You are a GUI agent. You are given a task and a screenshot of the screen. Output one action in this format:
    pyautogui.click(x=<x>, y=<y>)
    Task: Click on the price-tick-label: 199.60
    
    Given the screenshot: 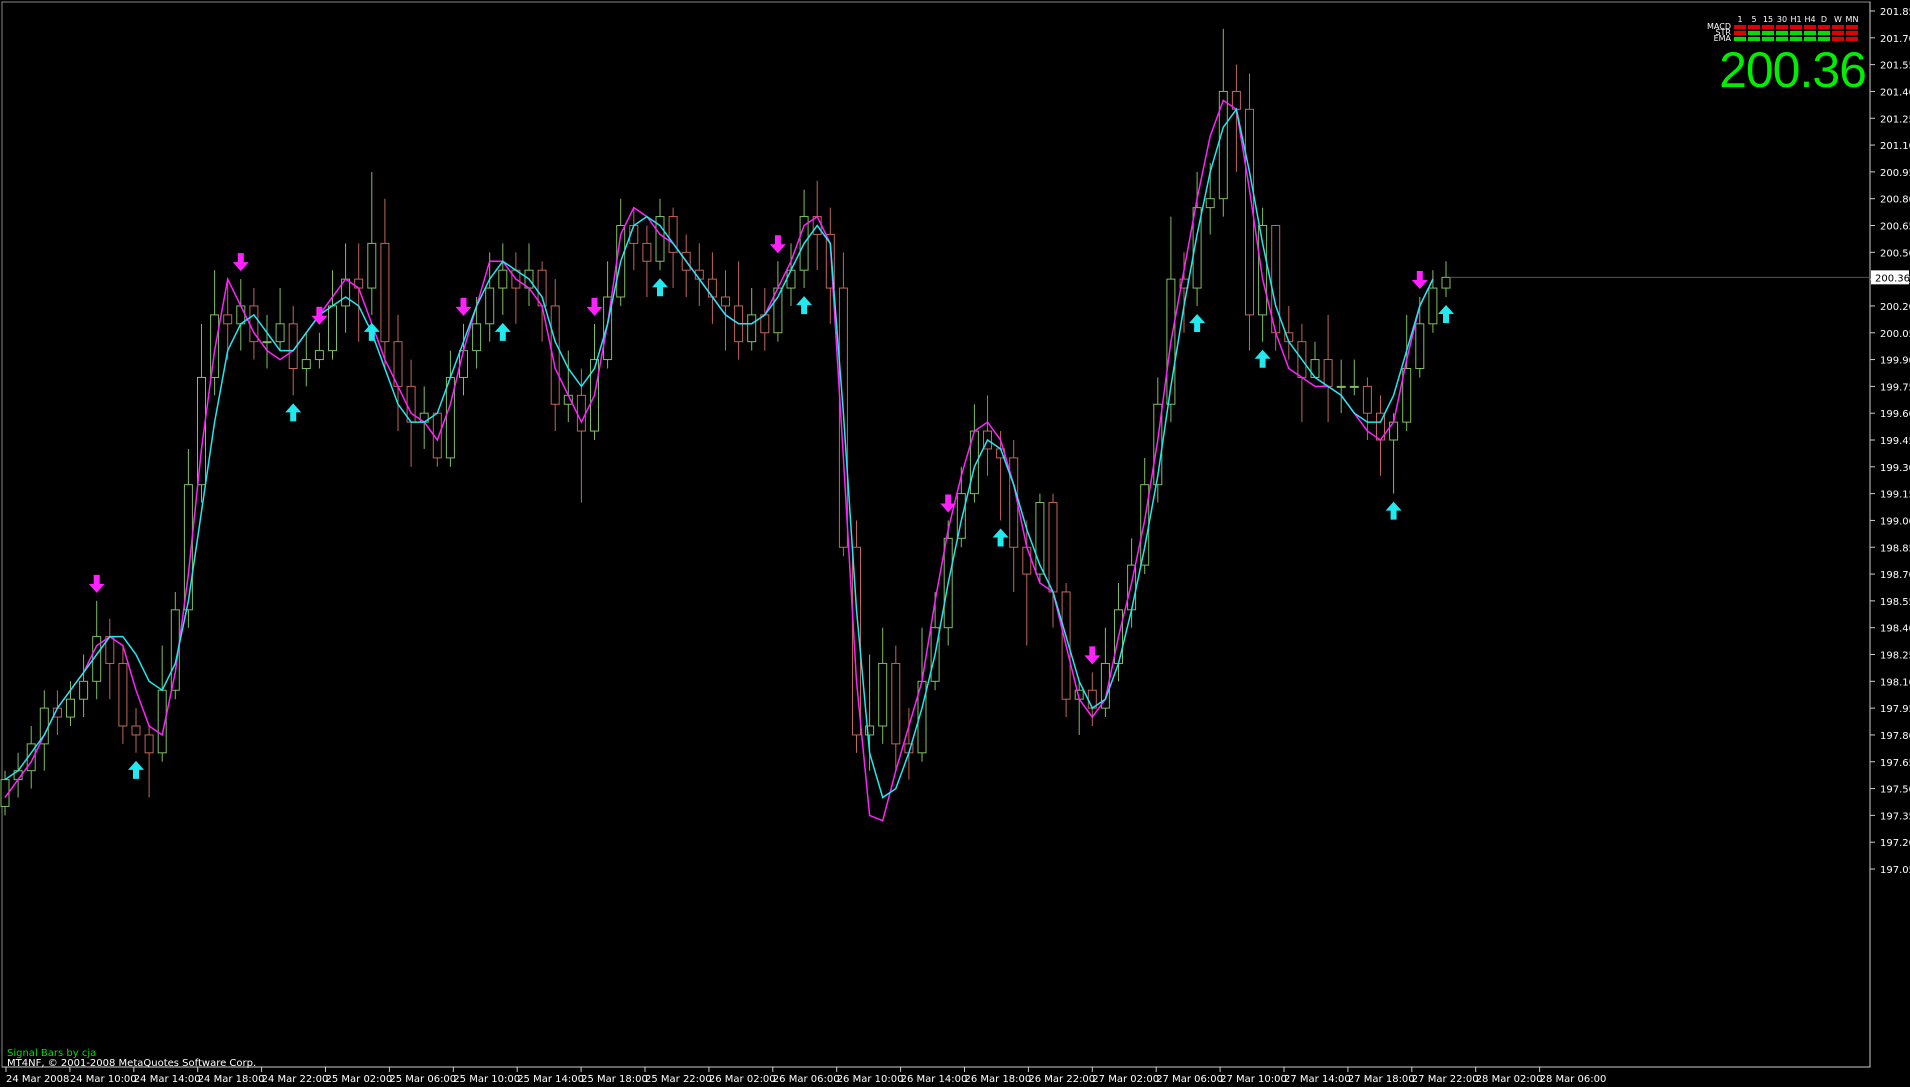 What is the action you would take?
    pyautogui.click(x=1895, y=414)
    